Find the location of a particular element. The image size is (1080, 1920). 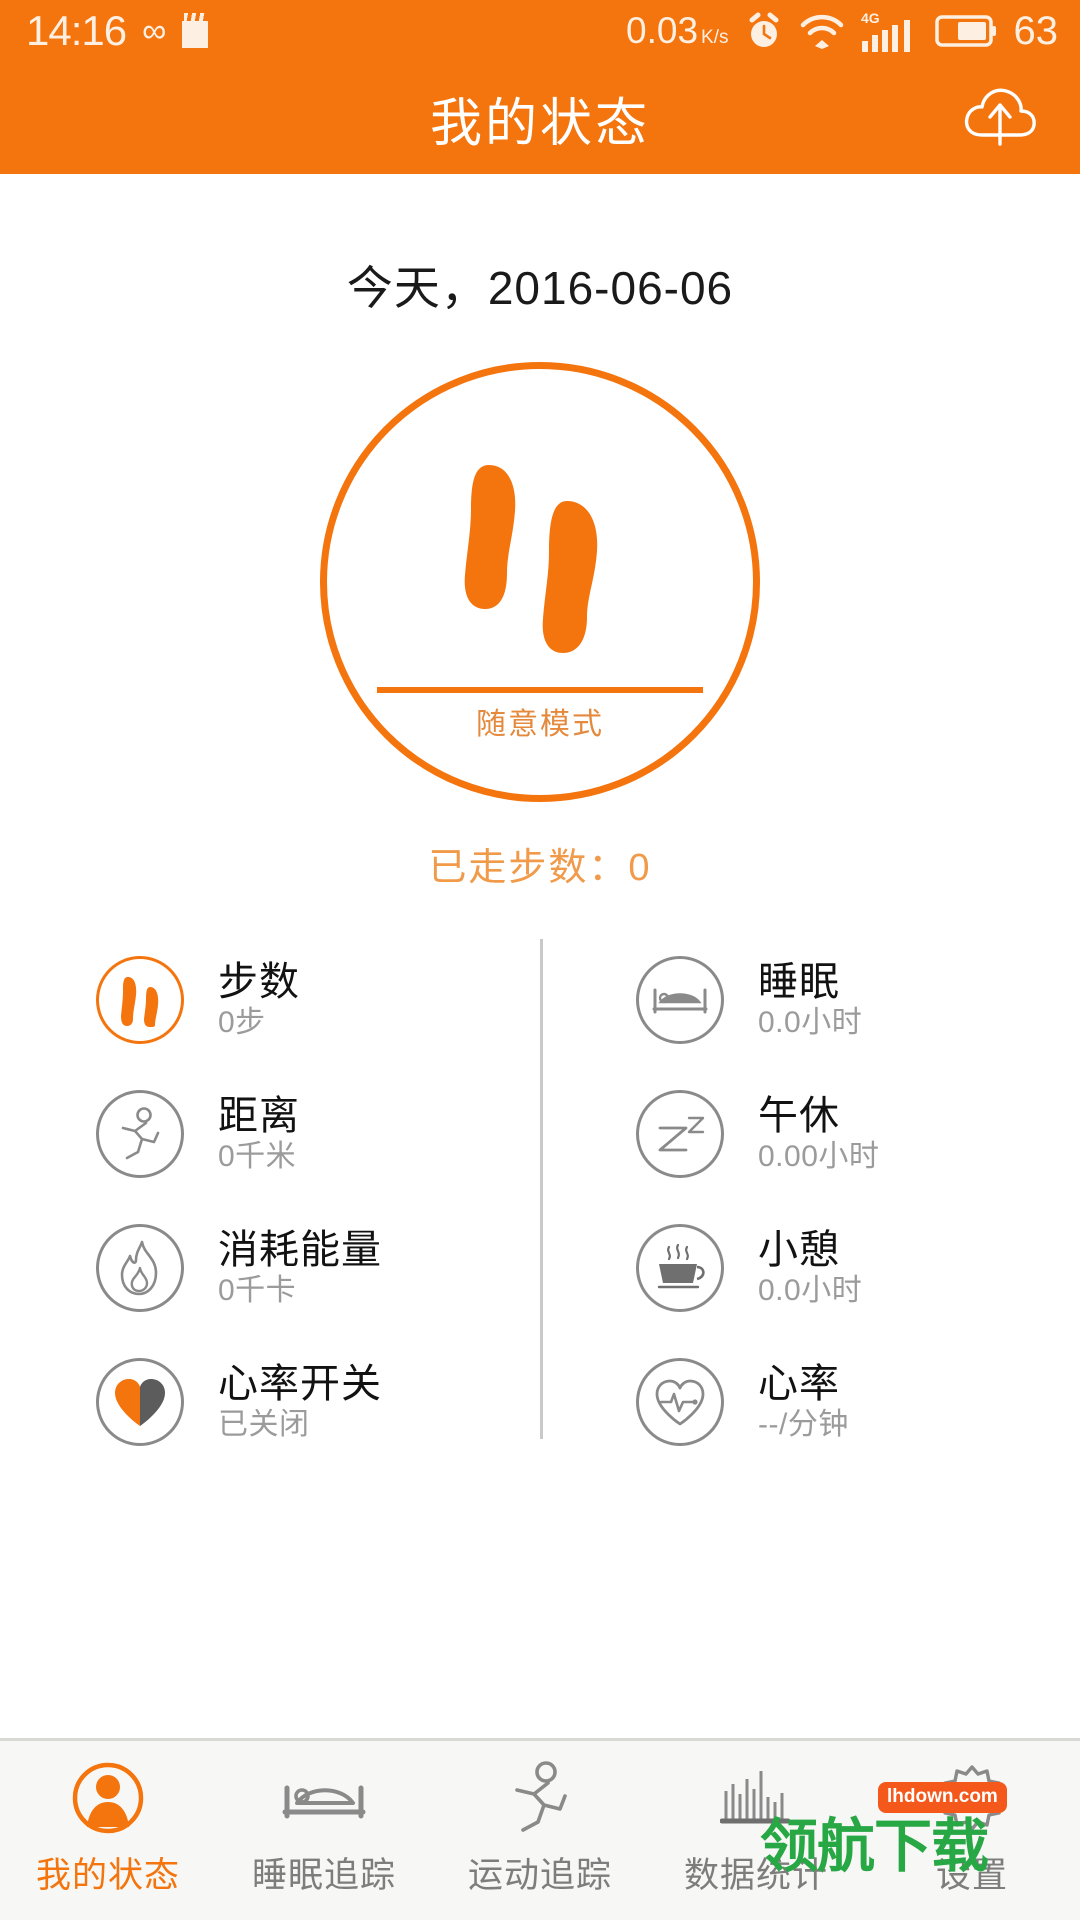

tab-label: 运动追踪 is located at coordinates (539, 1875).